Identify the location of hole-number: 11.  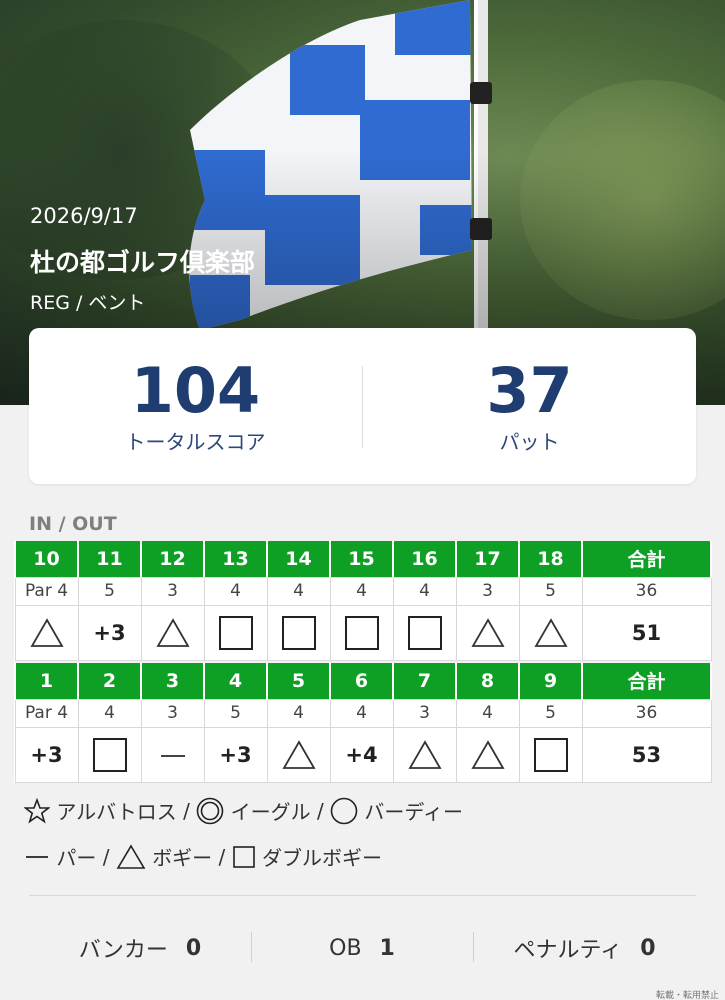
(109, 559).